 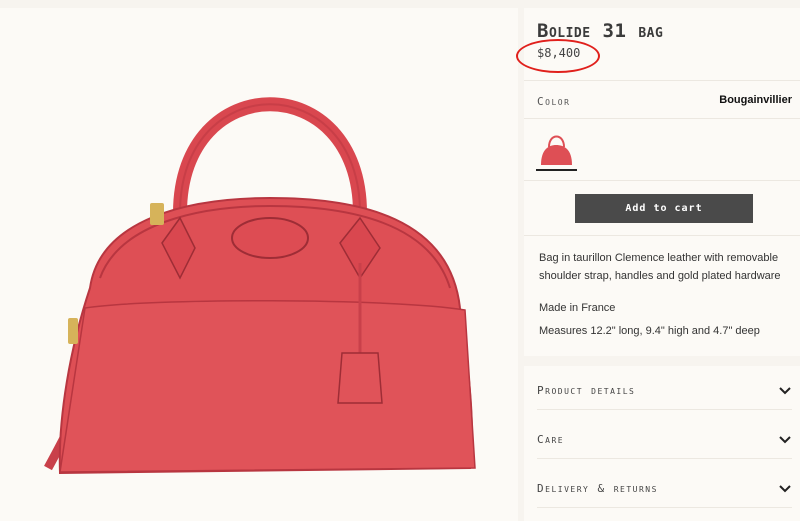 What do you see at coordinates (662, 361) in the screenshot?
I see `section-divider` at bounding box center [662, 361].